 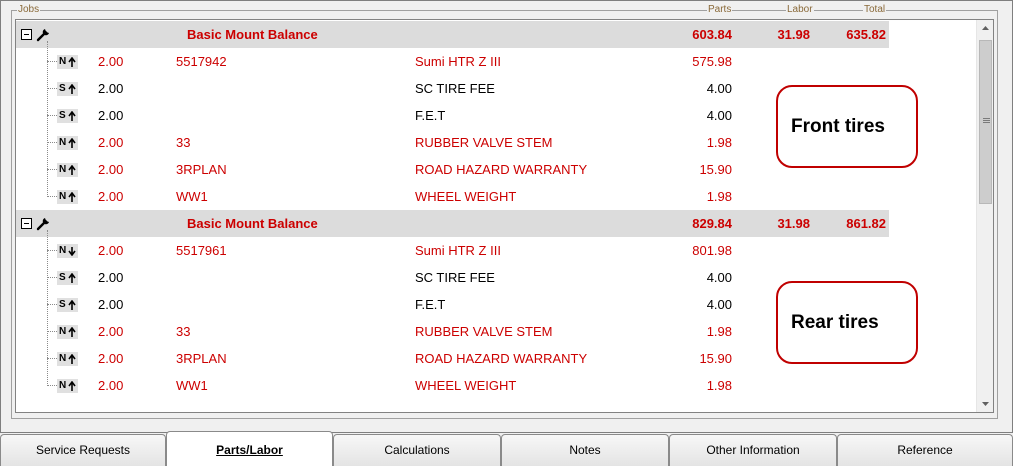 I want to click on line-part-number: 5517961, so click(x=201, y=250).